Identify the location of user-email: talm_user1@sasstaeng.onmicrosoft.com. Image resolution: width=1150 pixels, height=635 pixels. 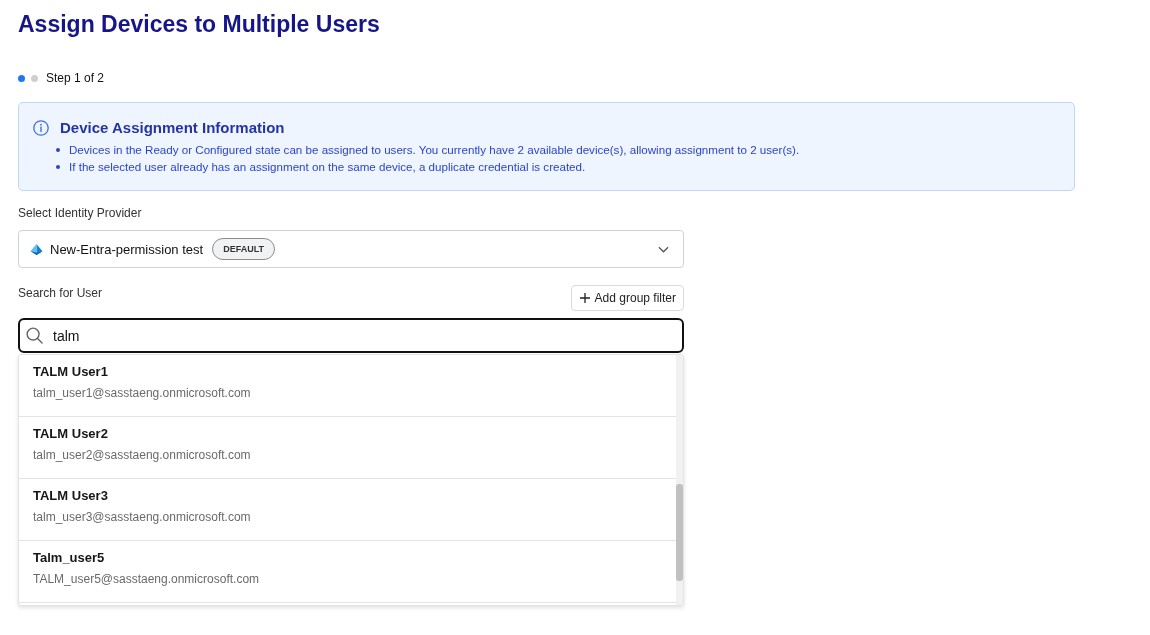
(142, 393).